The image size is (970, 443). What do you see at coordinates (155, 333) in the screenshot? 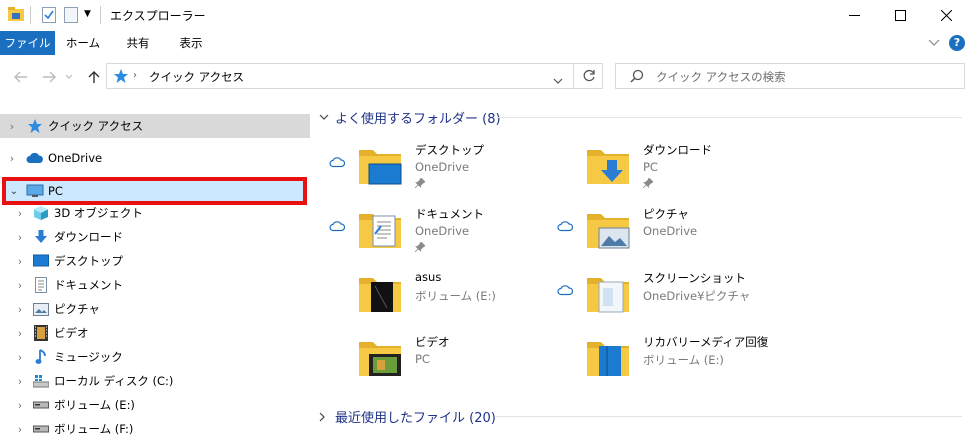
I see `nav-item-videos: › ビデオ` at bounding box center [155, 333].